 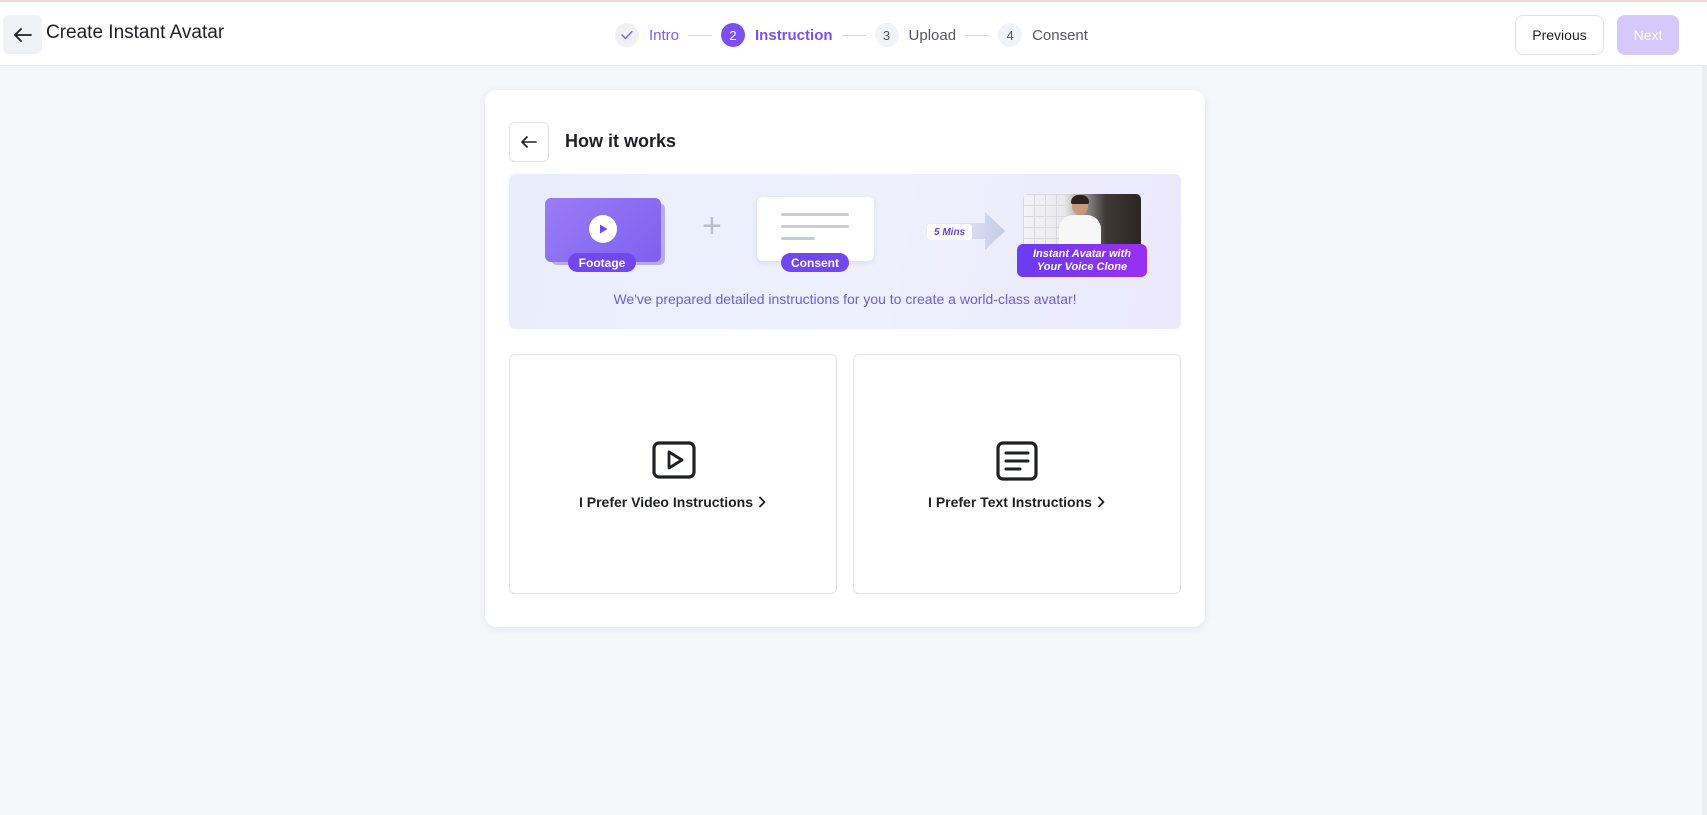 I want to click on duration-tag: 5 Mins, so click(x=950, y=232).